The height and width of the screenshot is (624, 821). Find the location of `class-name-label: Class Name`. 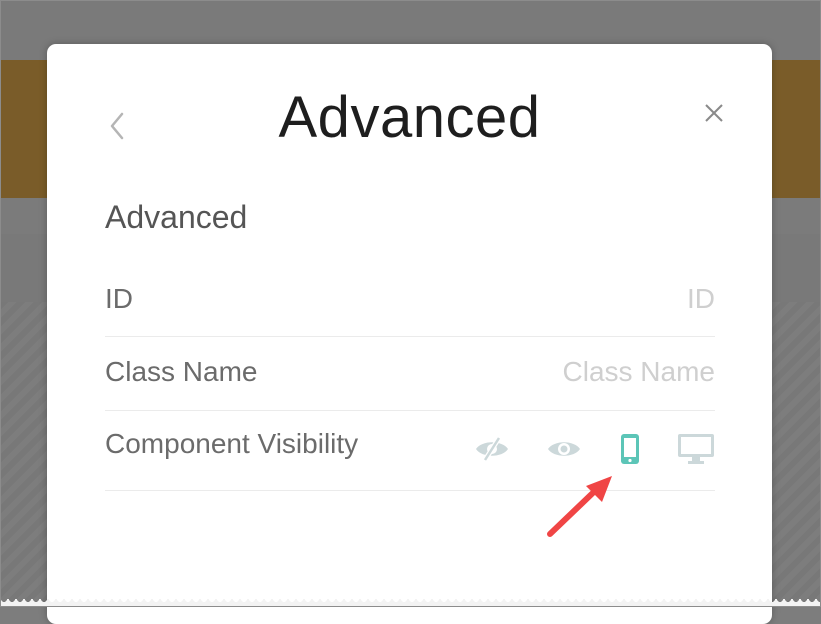

class-name-label: Class Name is located at coordinates (181, 371).